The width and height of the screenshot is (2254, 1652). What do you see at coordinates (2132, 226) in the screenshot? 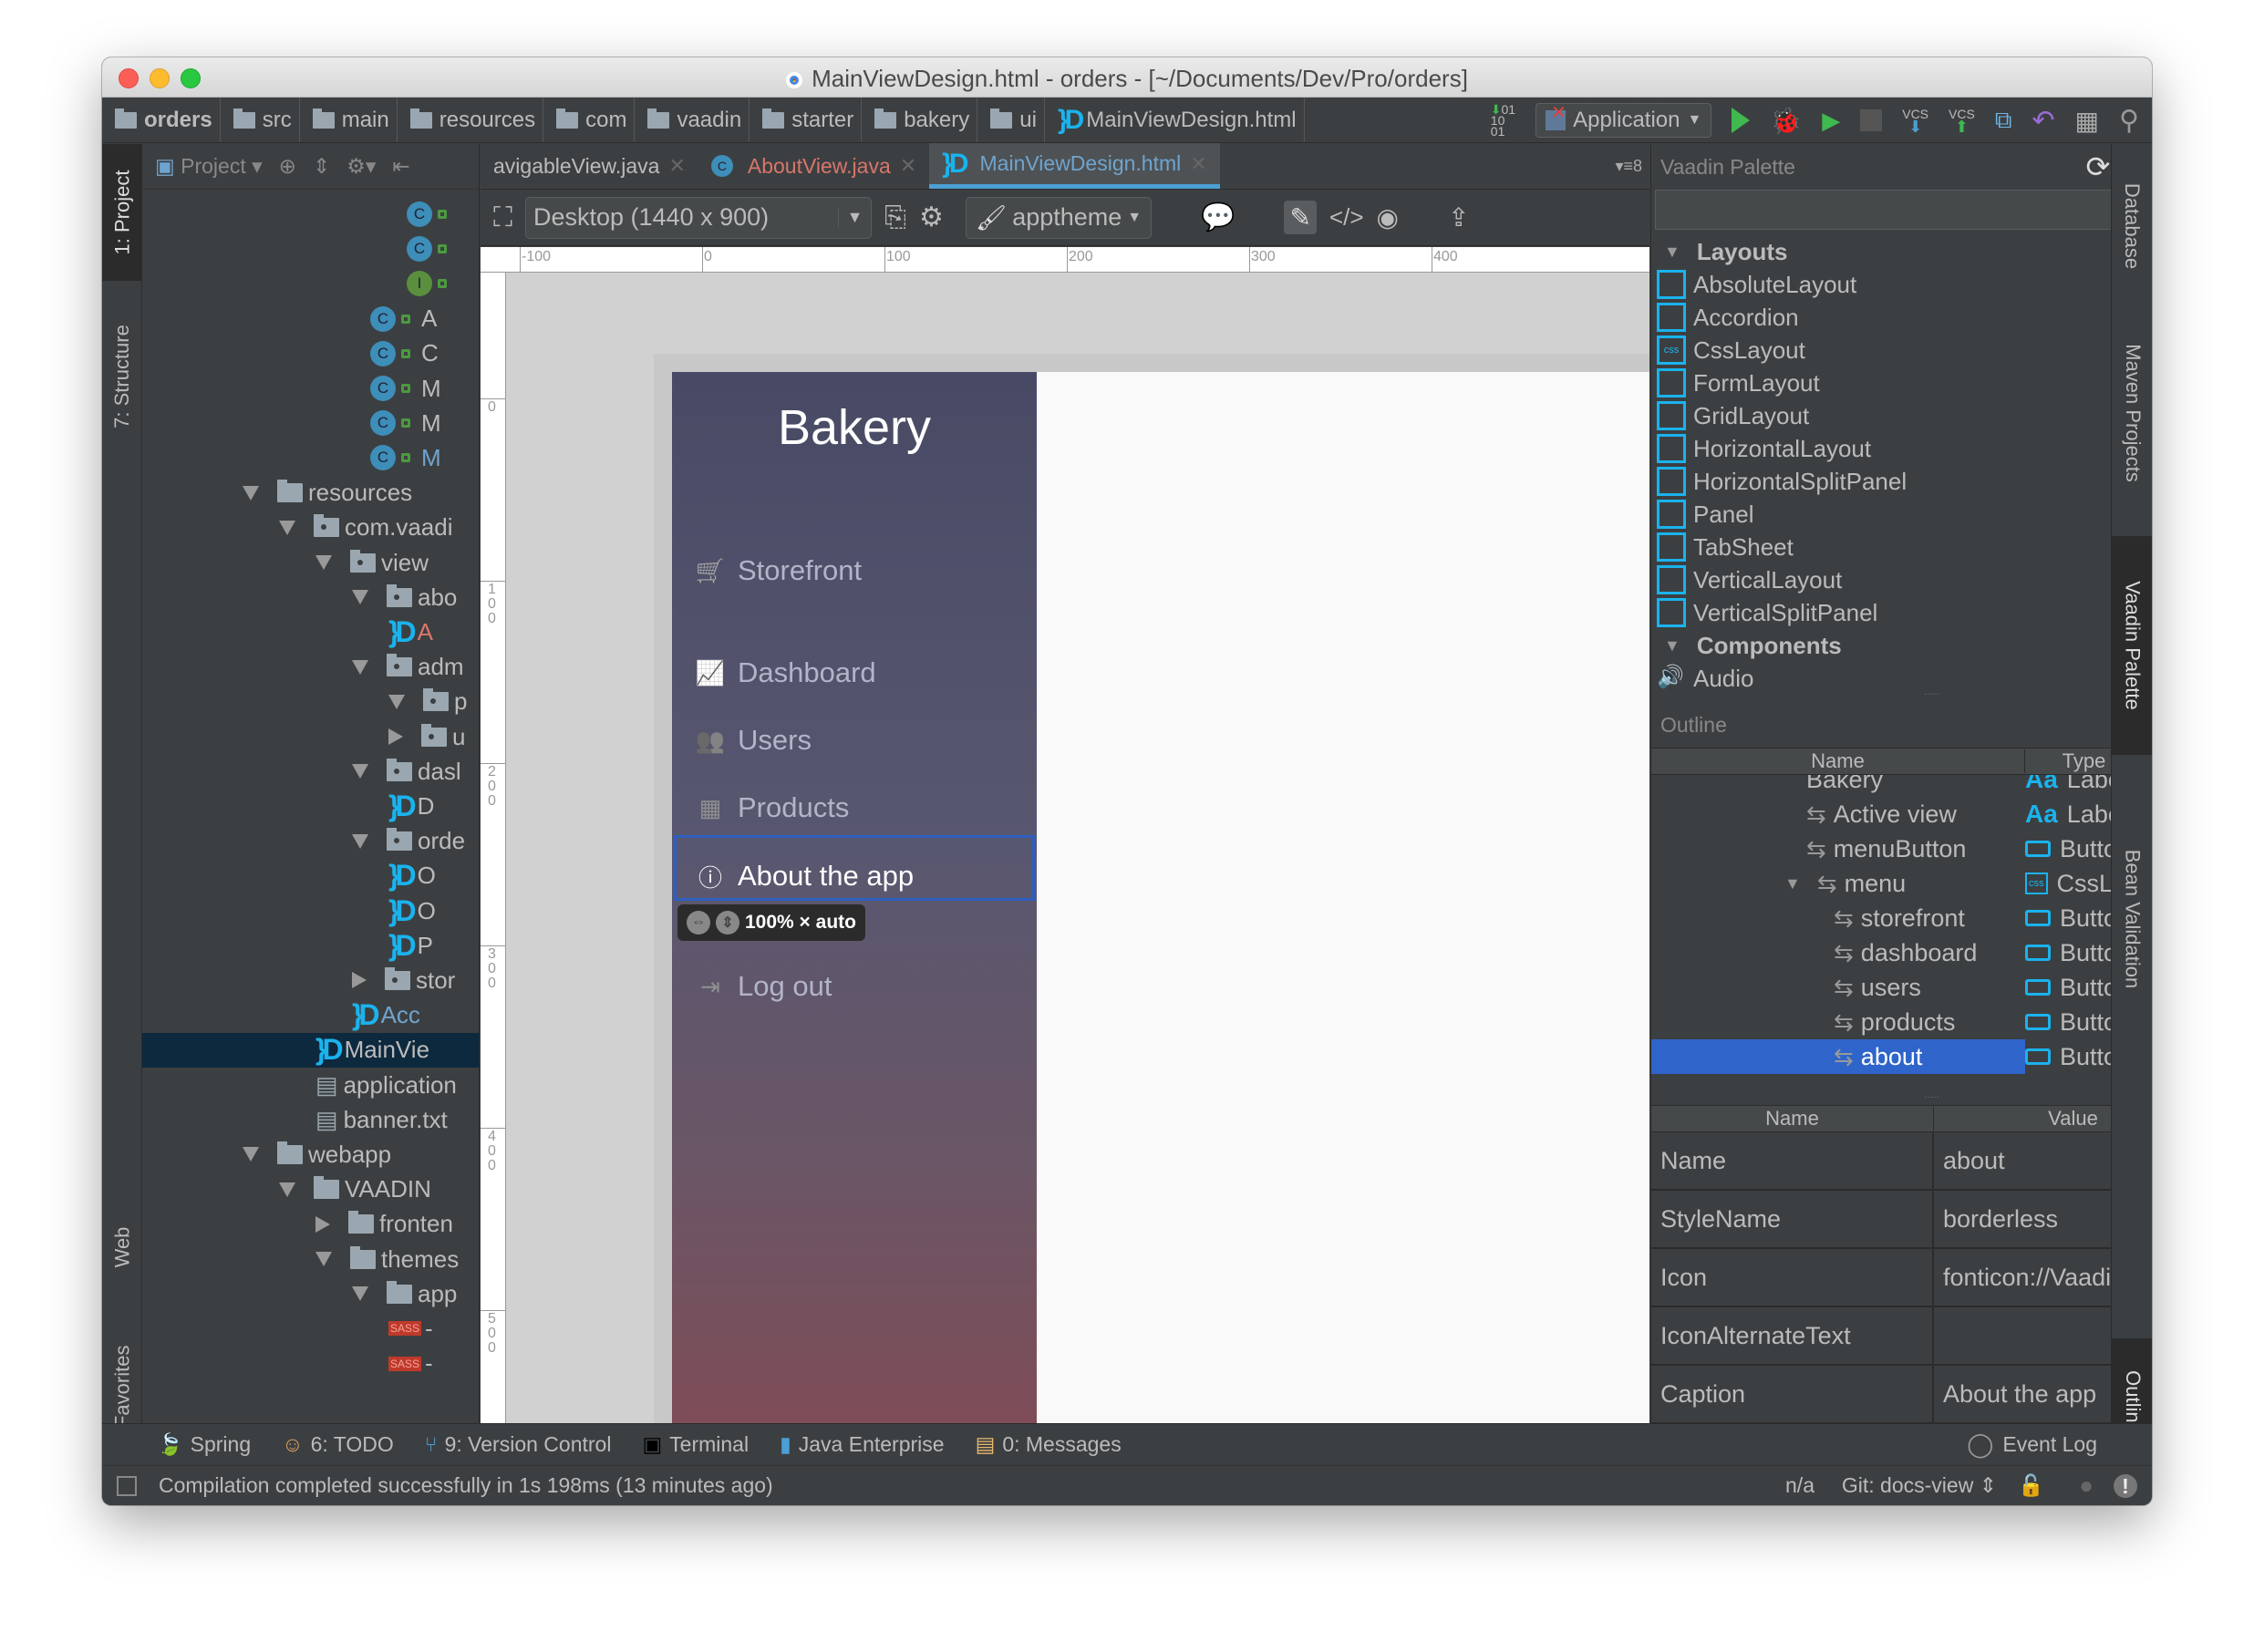
I see `tab-database: Database` at bounding box center [2132, 226].